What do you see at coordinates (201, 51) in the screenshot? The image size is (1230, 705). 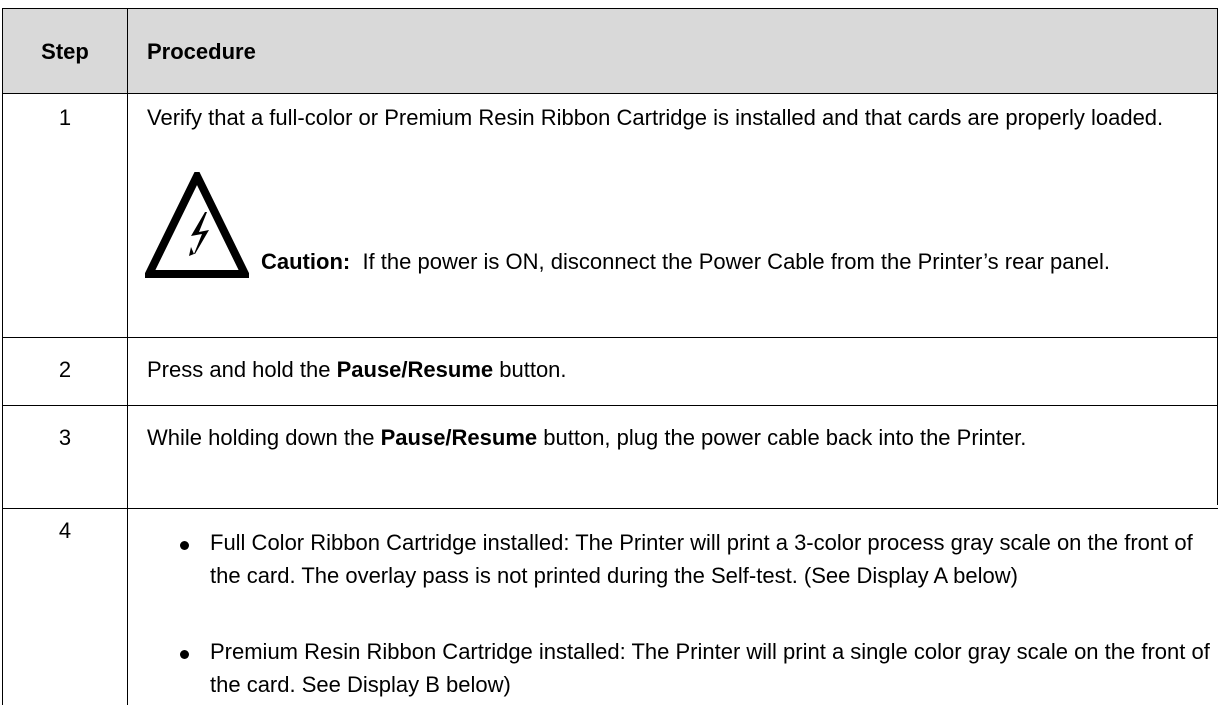 I see `column-header-procedure: Procedure` at bounding box center [201, 51].